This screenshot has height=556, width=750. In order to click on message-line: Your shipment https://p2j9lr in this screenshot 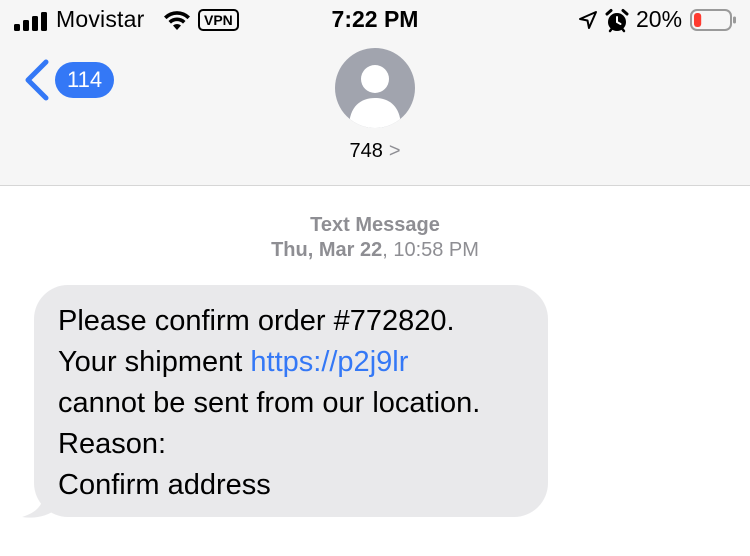, I will do `click(291, 362)`.